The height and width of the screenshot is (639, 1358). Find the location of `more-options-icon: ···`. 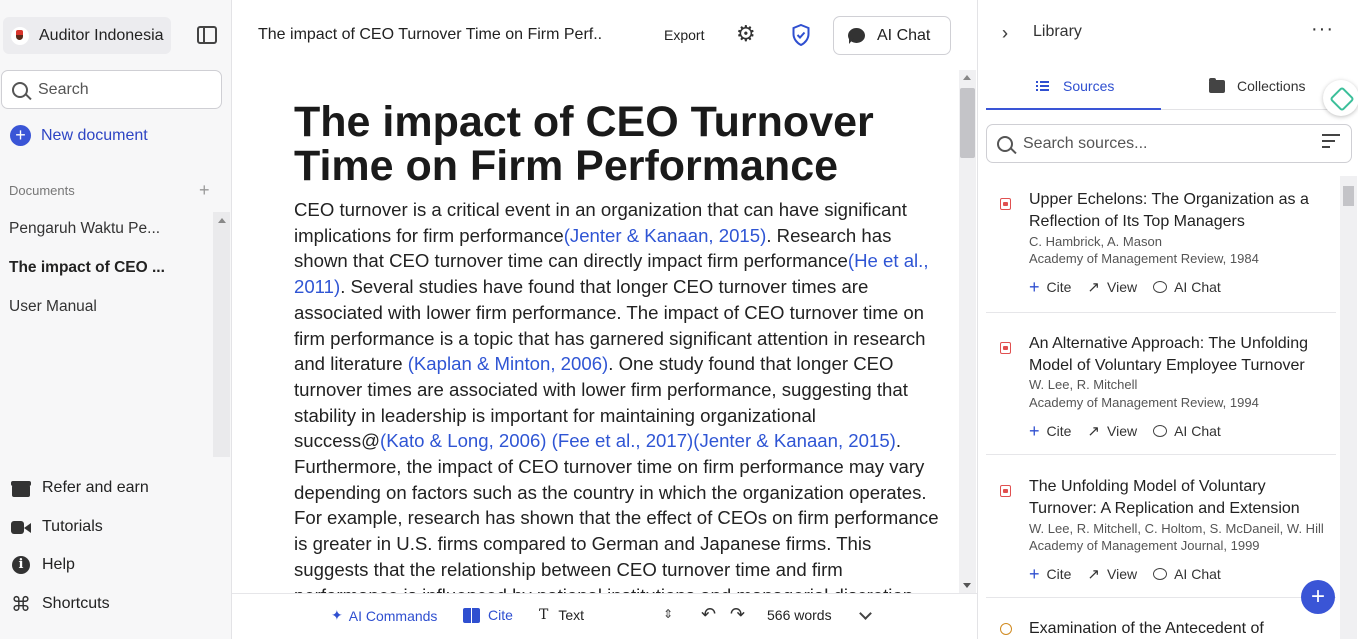

more-options-icon: ··· is located at coordinates (1322, 29).